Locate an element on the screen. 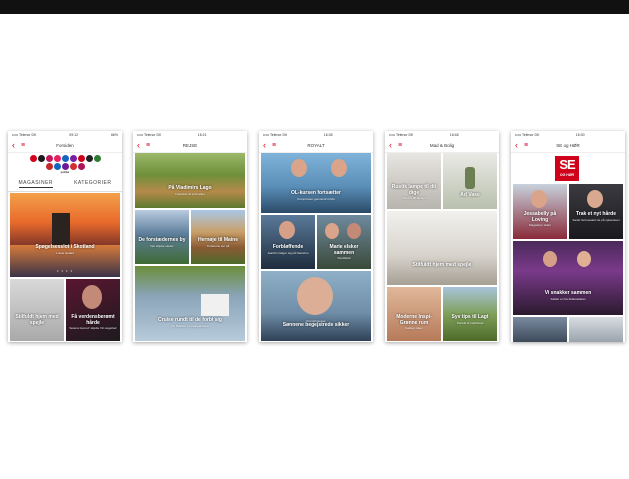  card-hands: Moderne Inspi-Grønne rum Køkken ideer is located at coordinates (414, 314).